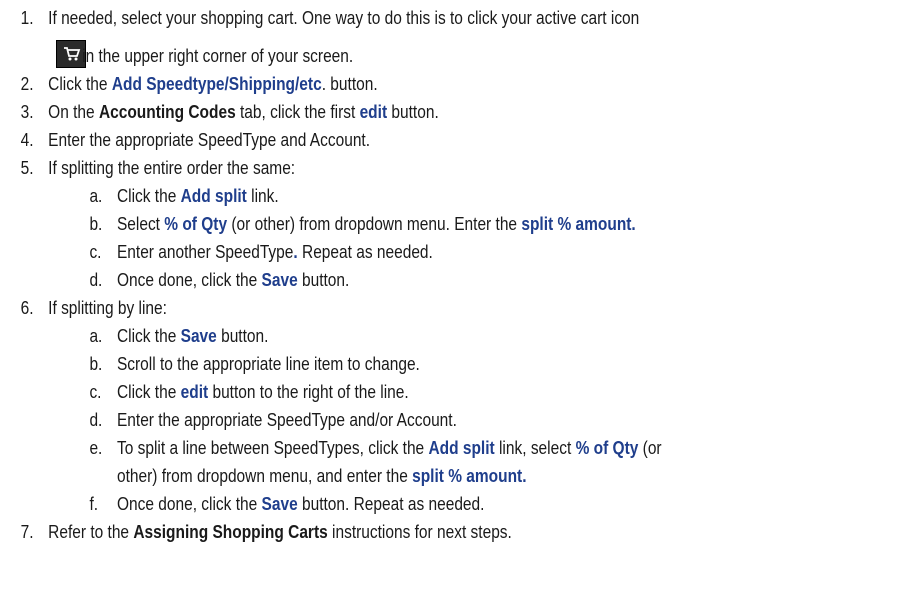  I want to click on step-number: 4., so click(27, 140).